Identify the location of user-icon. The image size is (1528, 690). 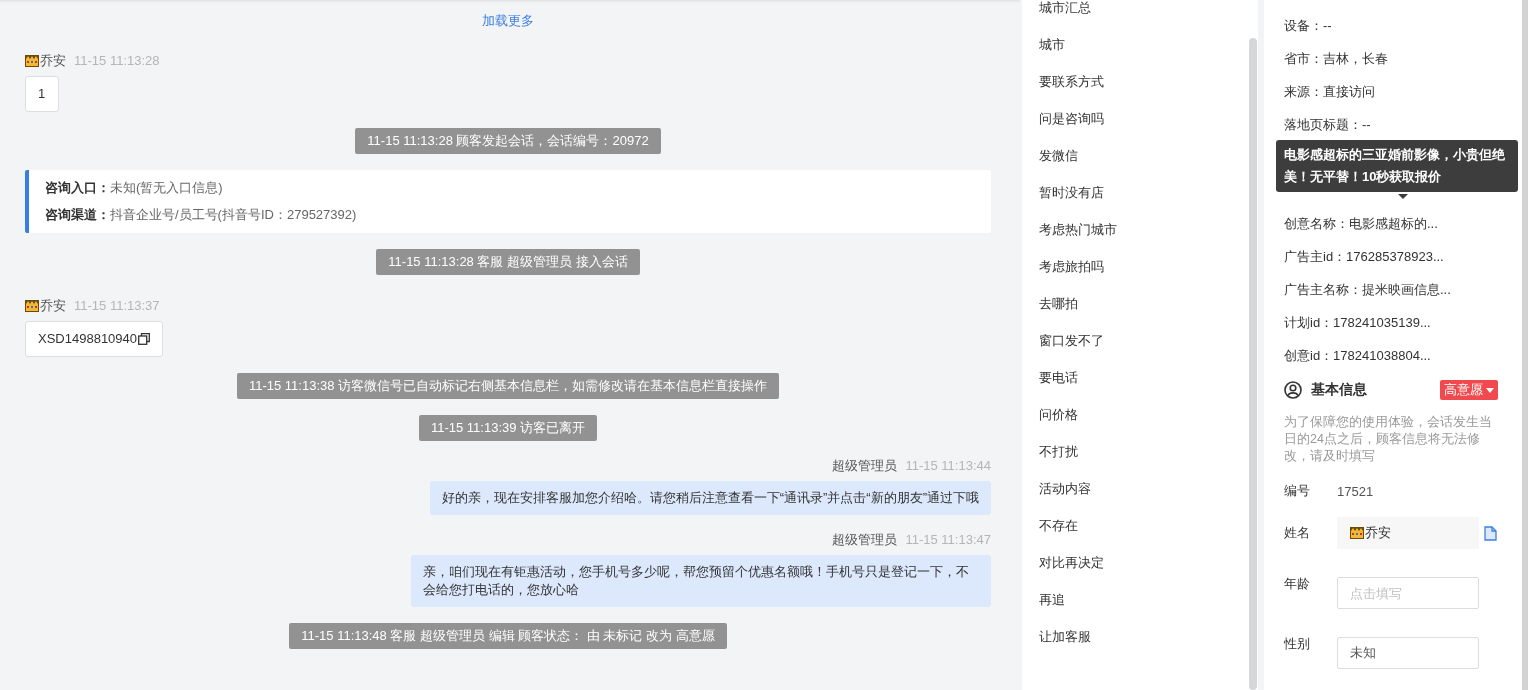
(1293, 390).